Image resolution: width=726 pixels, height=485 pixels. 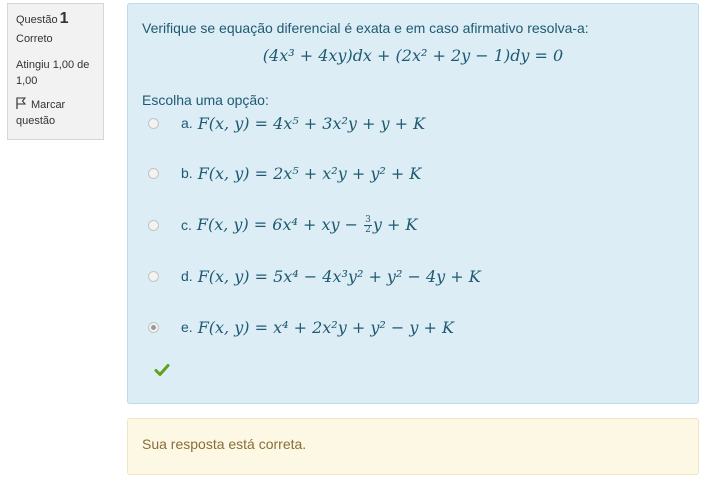 I want to click on answer-option-b: b. F(x, y) = 2x⁵ + x²y + y² + K, so click(x=284, y=173).